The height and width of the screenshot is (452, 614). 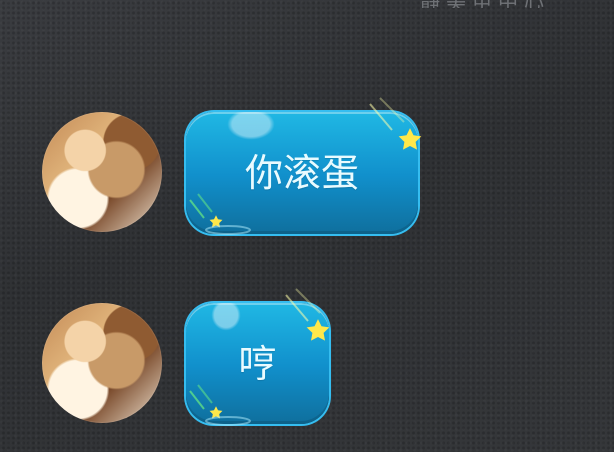 I want to click on chat-bubble: 你滚蛋, so click(x=304, y=166).